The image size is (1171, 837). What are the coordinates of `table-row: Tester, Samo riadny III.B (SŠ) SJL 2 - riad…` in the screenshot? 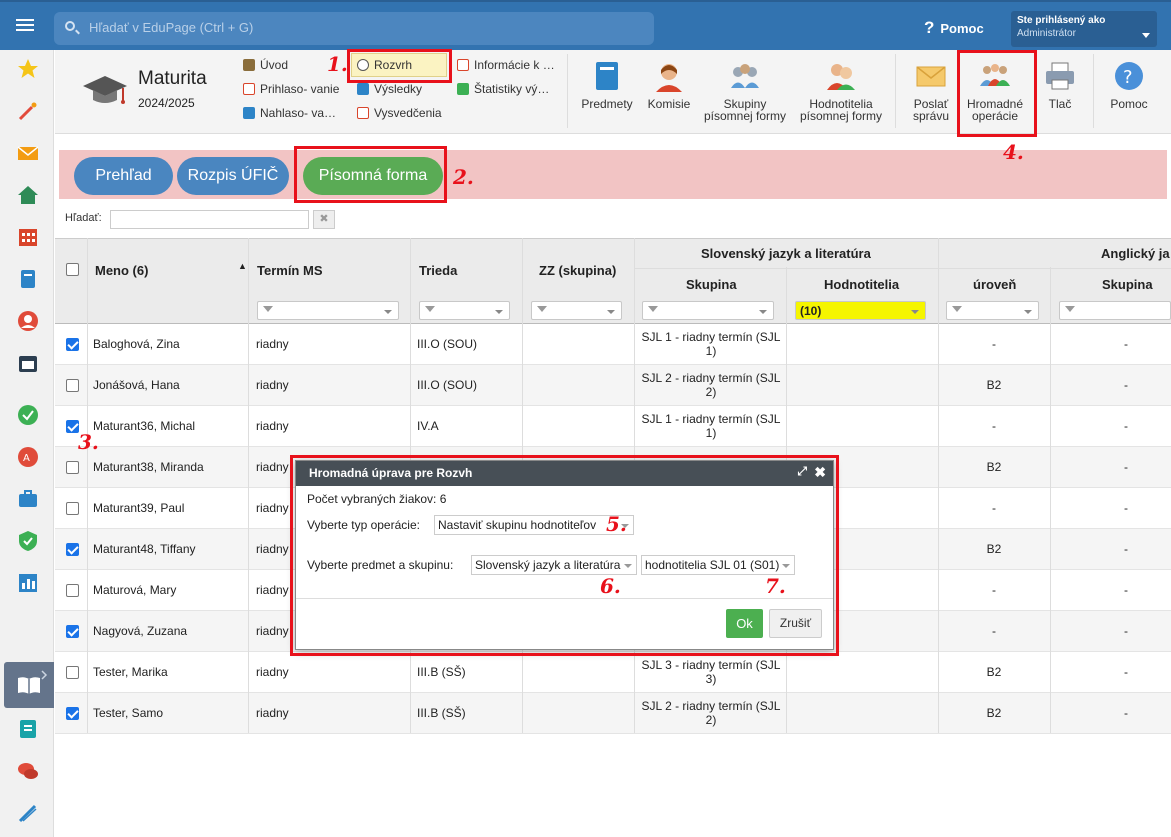 It's located at (613, 713).